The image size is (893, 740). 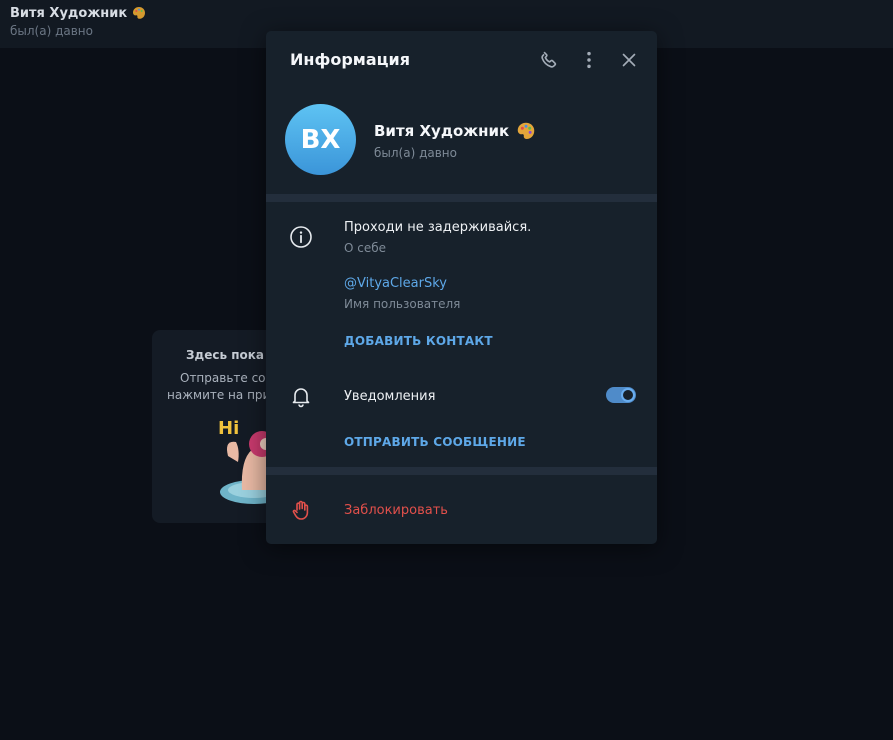 I want to click on profile-status: был(а) давно, so click(x=415, y=153).